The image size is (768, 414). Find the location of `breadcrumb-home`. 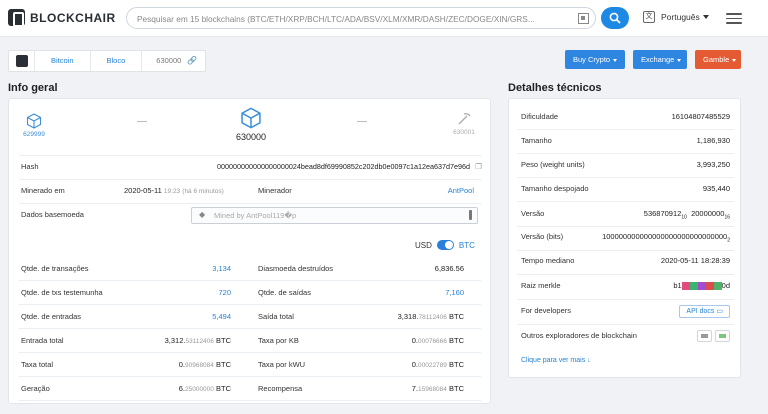

breadcrumb-home is located at coordinates (22, 61).